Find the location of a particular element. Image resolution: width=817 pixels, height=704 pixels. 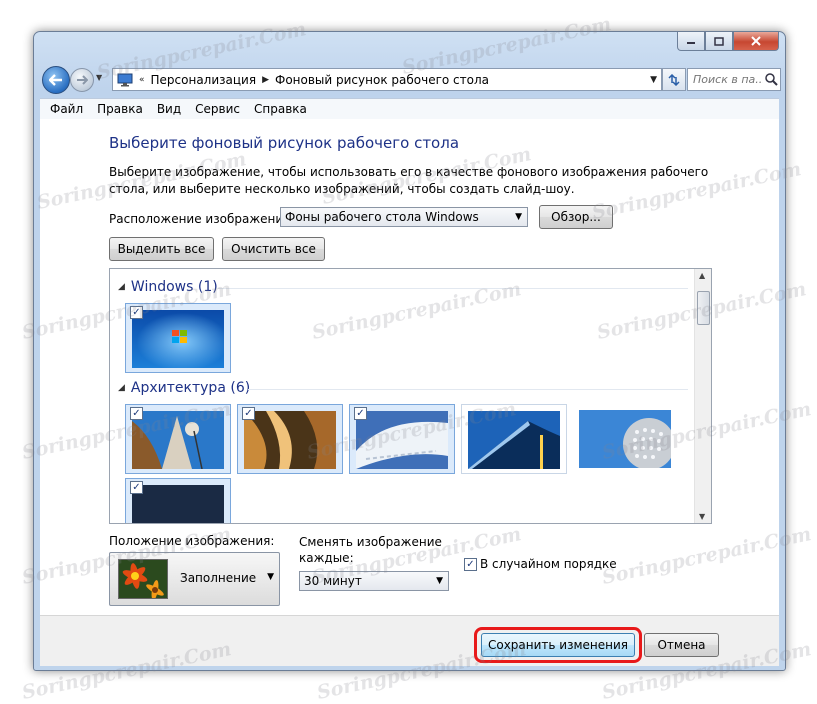

maximize-icon is located at coordinates (719, 41).